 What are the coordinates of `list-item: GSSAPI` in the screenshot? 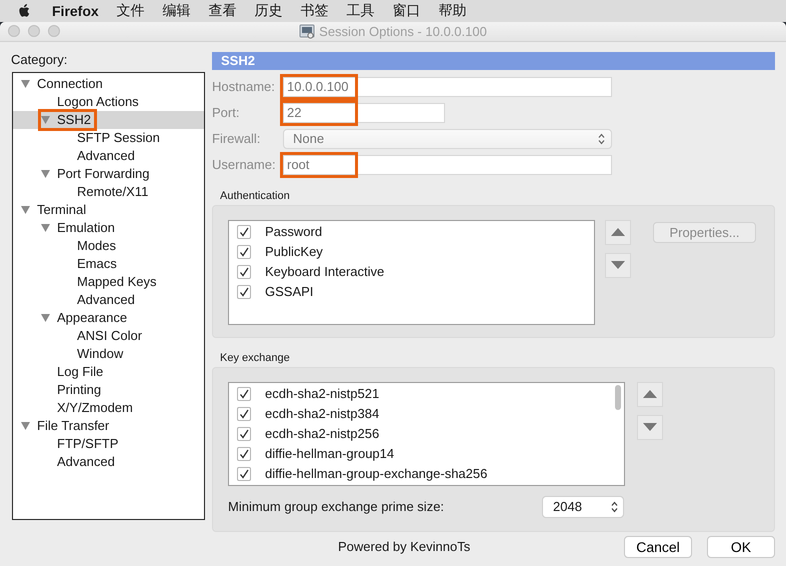 It's located at (411, 292).